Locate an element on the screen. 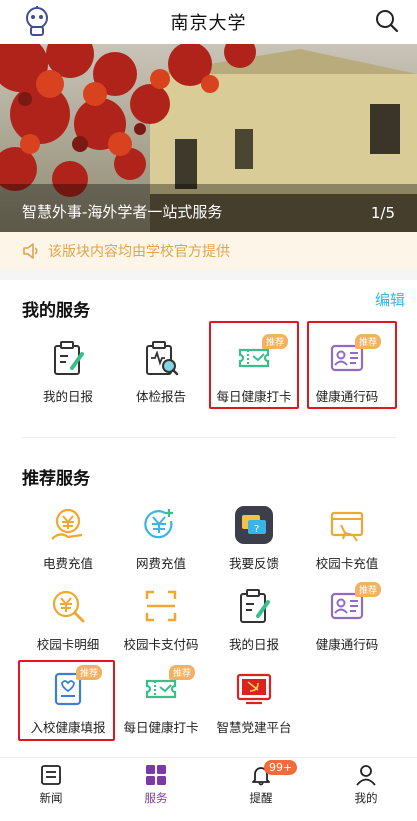 Image resolution: width=417 pixels, height=821 pixels. service-label: 体检报告 is located at coordinates (160, 396).